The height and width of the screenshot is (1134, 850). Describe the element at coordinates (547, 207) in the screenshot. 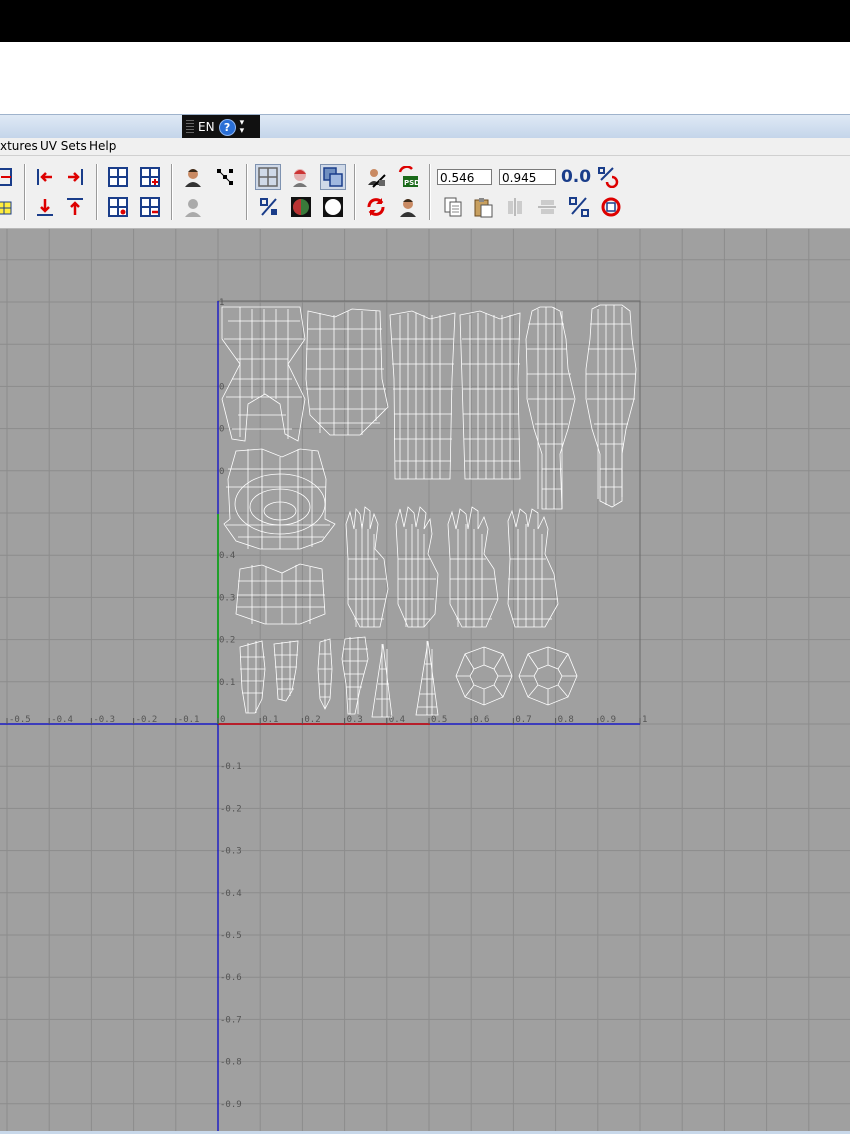

I see `mirror-horizontal-icon` at that location.